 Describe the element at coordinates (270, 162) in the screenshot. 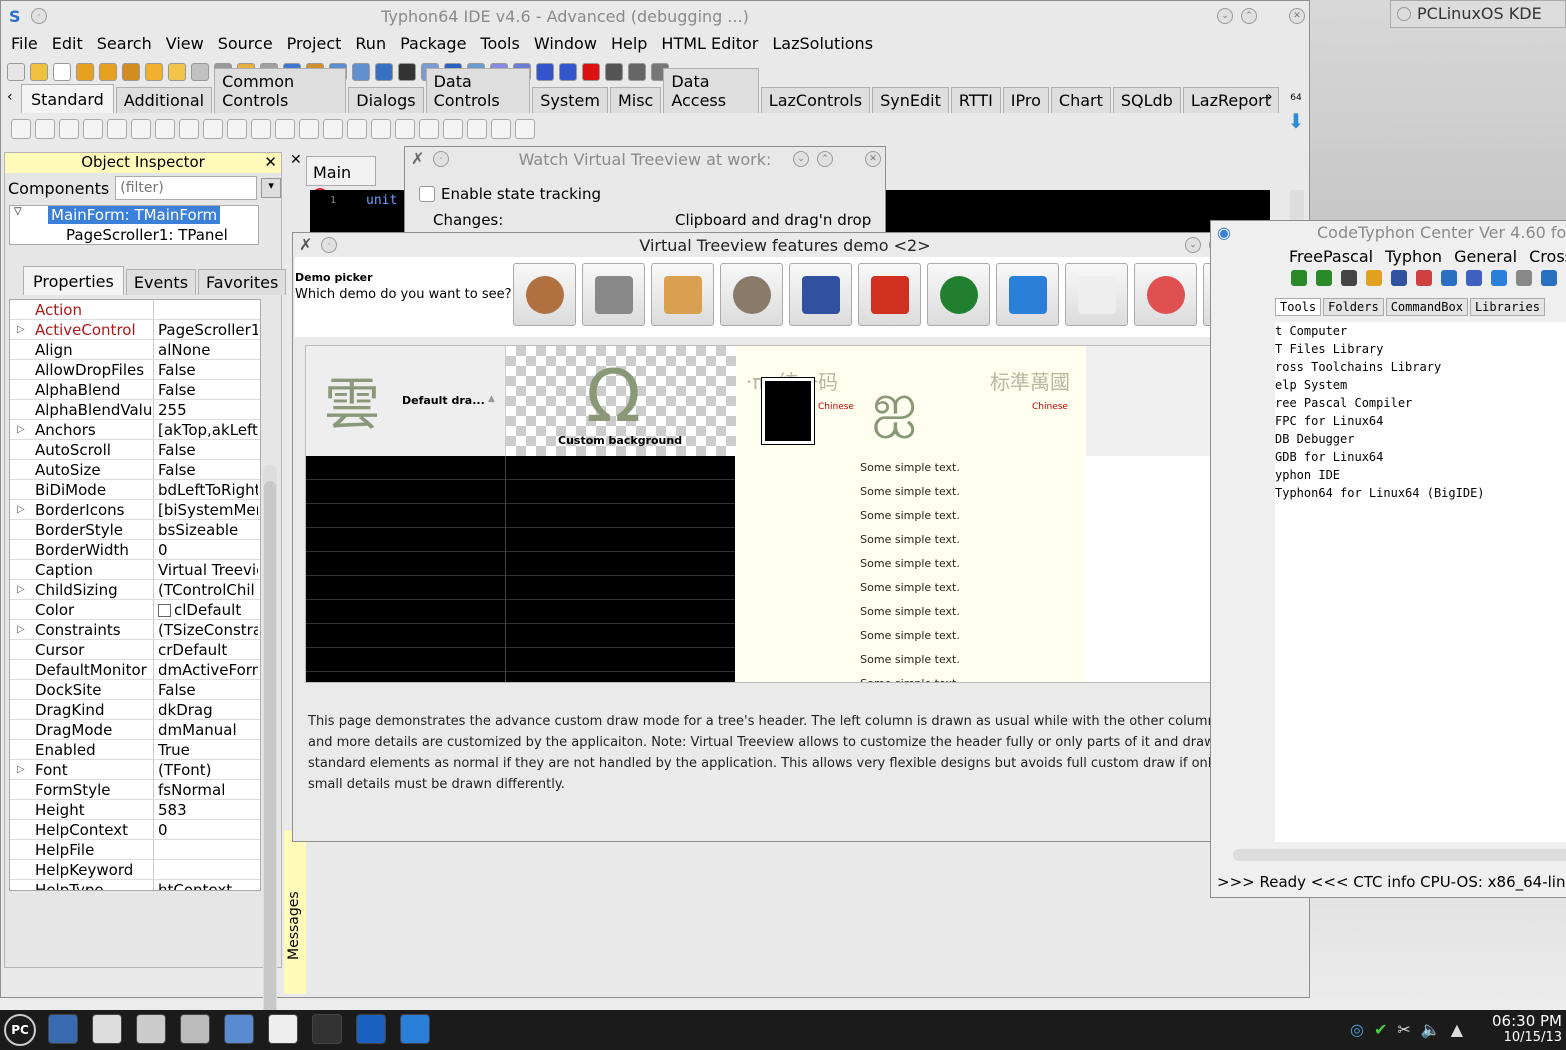

I see `oi-close-icon: ✕` at that location.